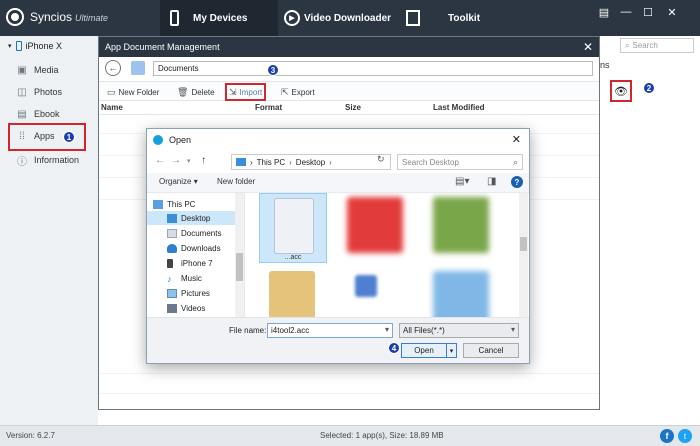 This screenshot has width=700, height=446. What do you see at coordinates (49, 160) in the screenshot?
I see `sidebar-item-information: ⓘ Information` at bounding box center [49, 160].